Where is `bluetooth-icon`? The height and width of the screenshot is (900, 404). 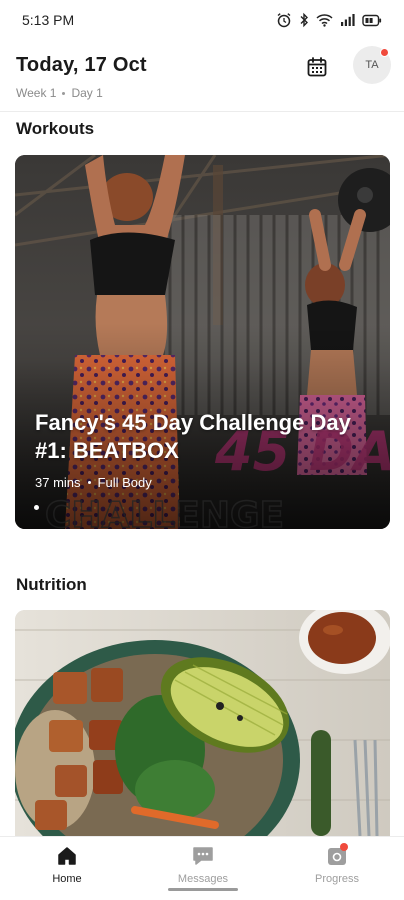 bluetooth-icon is located at coordinates (304, 20).